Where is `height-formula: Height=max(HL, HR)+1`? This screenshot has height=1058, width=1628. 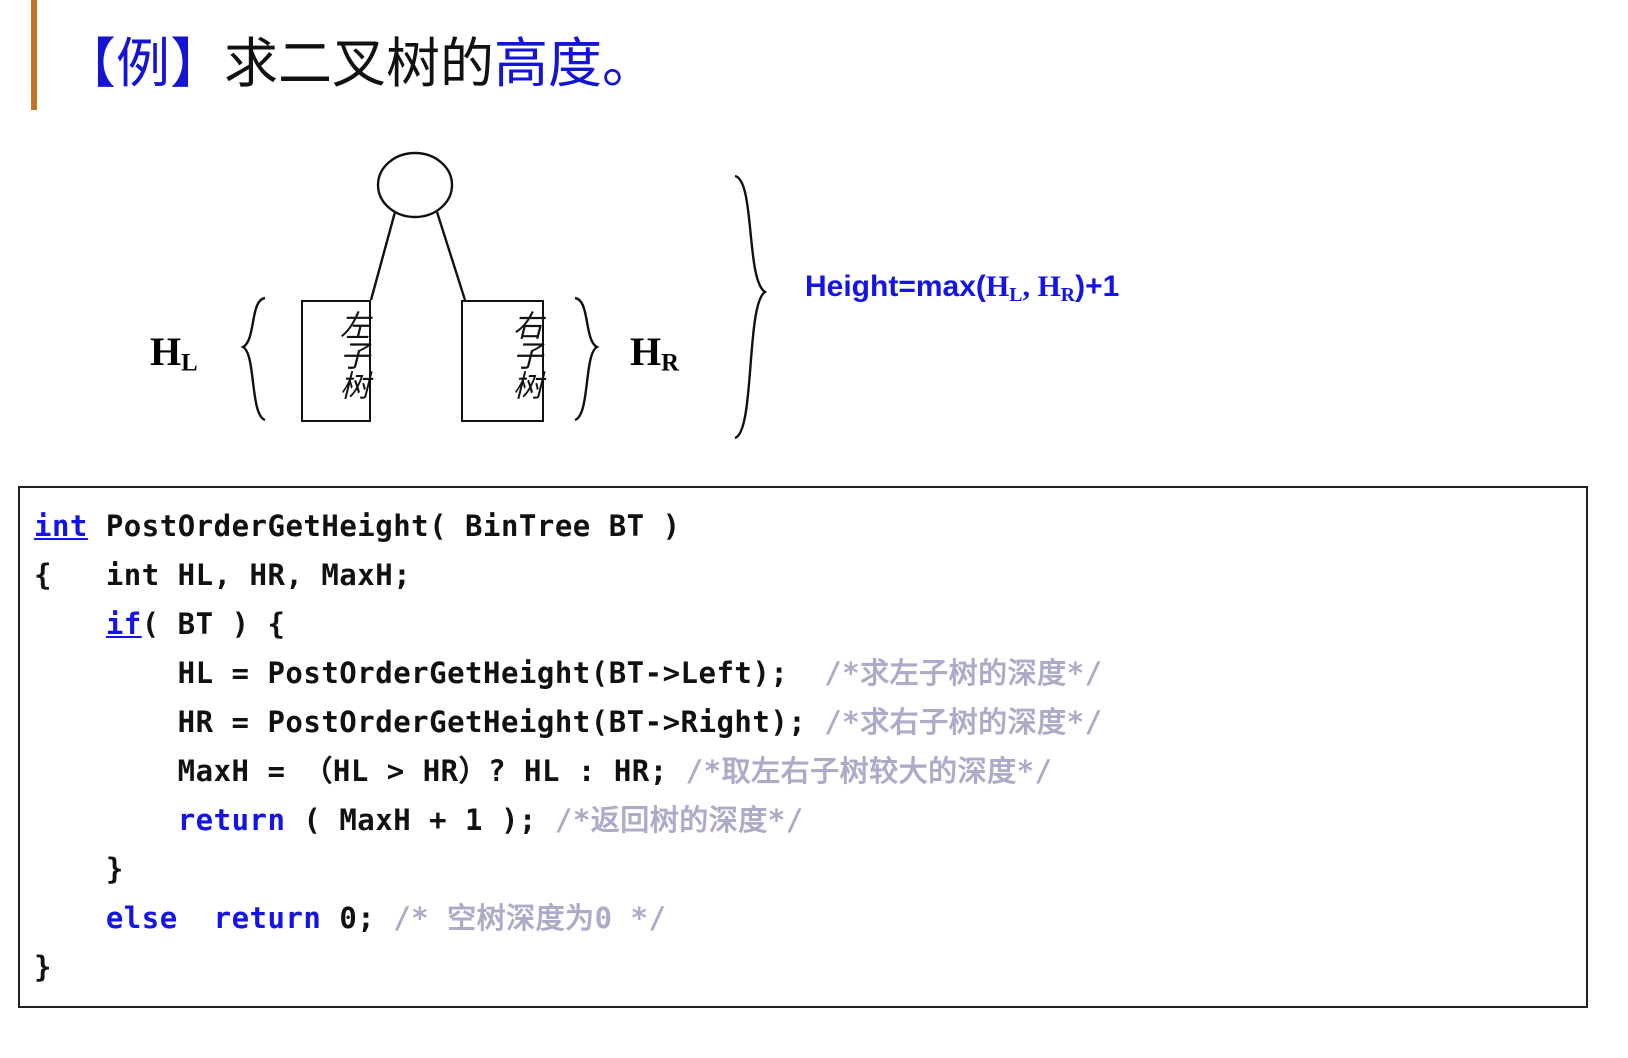
height-formula: Height=max(HL, HR)+1 is located at coordinates (962, 288).